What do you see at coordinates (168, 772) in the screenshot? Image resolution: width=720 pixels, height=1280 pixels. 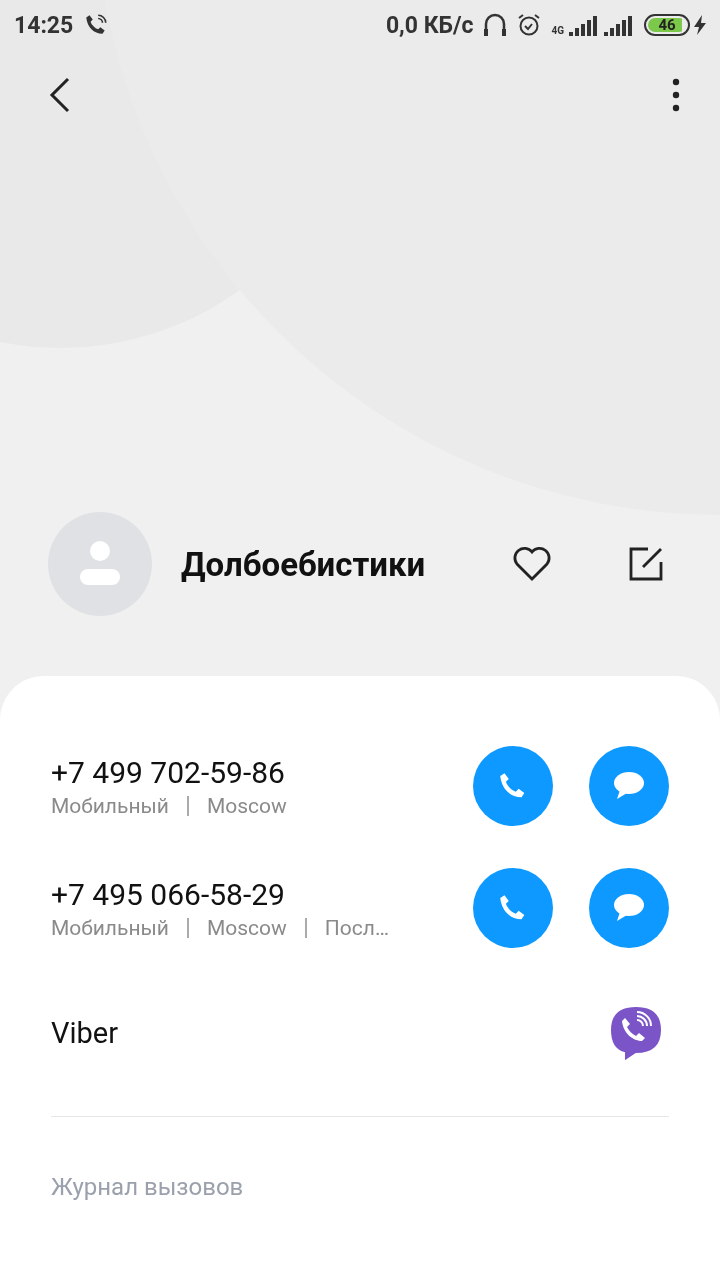 I see `phone-number: +7 499 702-59-86` at bounding box center [168, 772].